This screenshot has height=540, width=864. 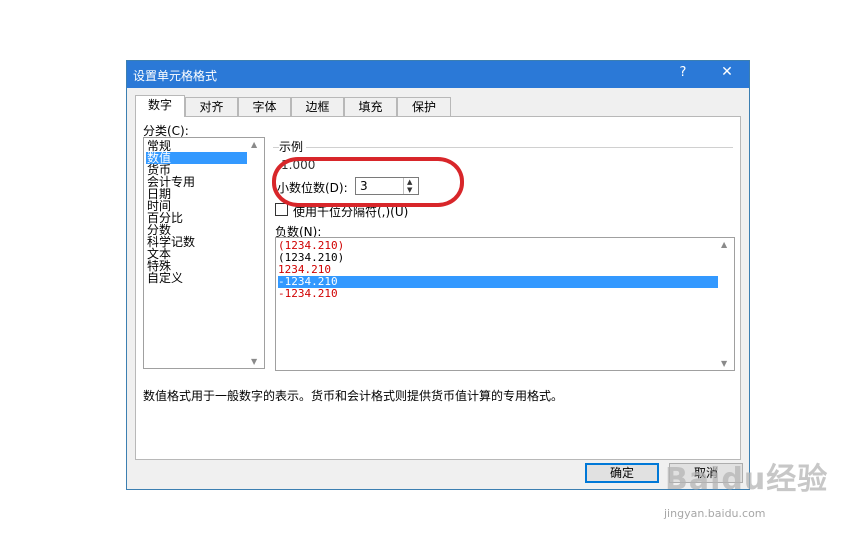 I want to click on watermark-url: jingyan.baidu.com, so click(x=715, y=513).